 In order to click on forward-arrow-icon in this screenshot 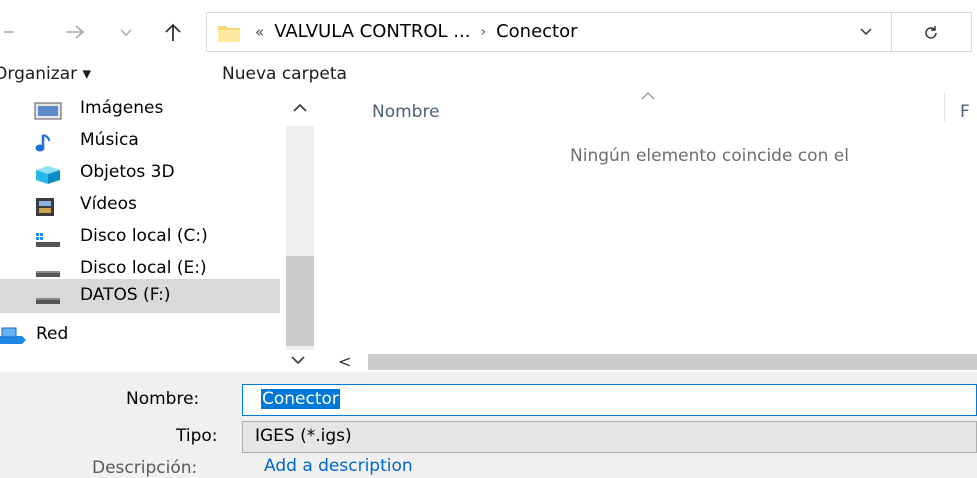, I will do `click(75, 32)`.